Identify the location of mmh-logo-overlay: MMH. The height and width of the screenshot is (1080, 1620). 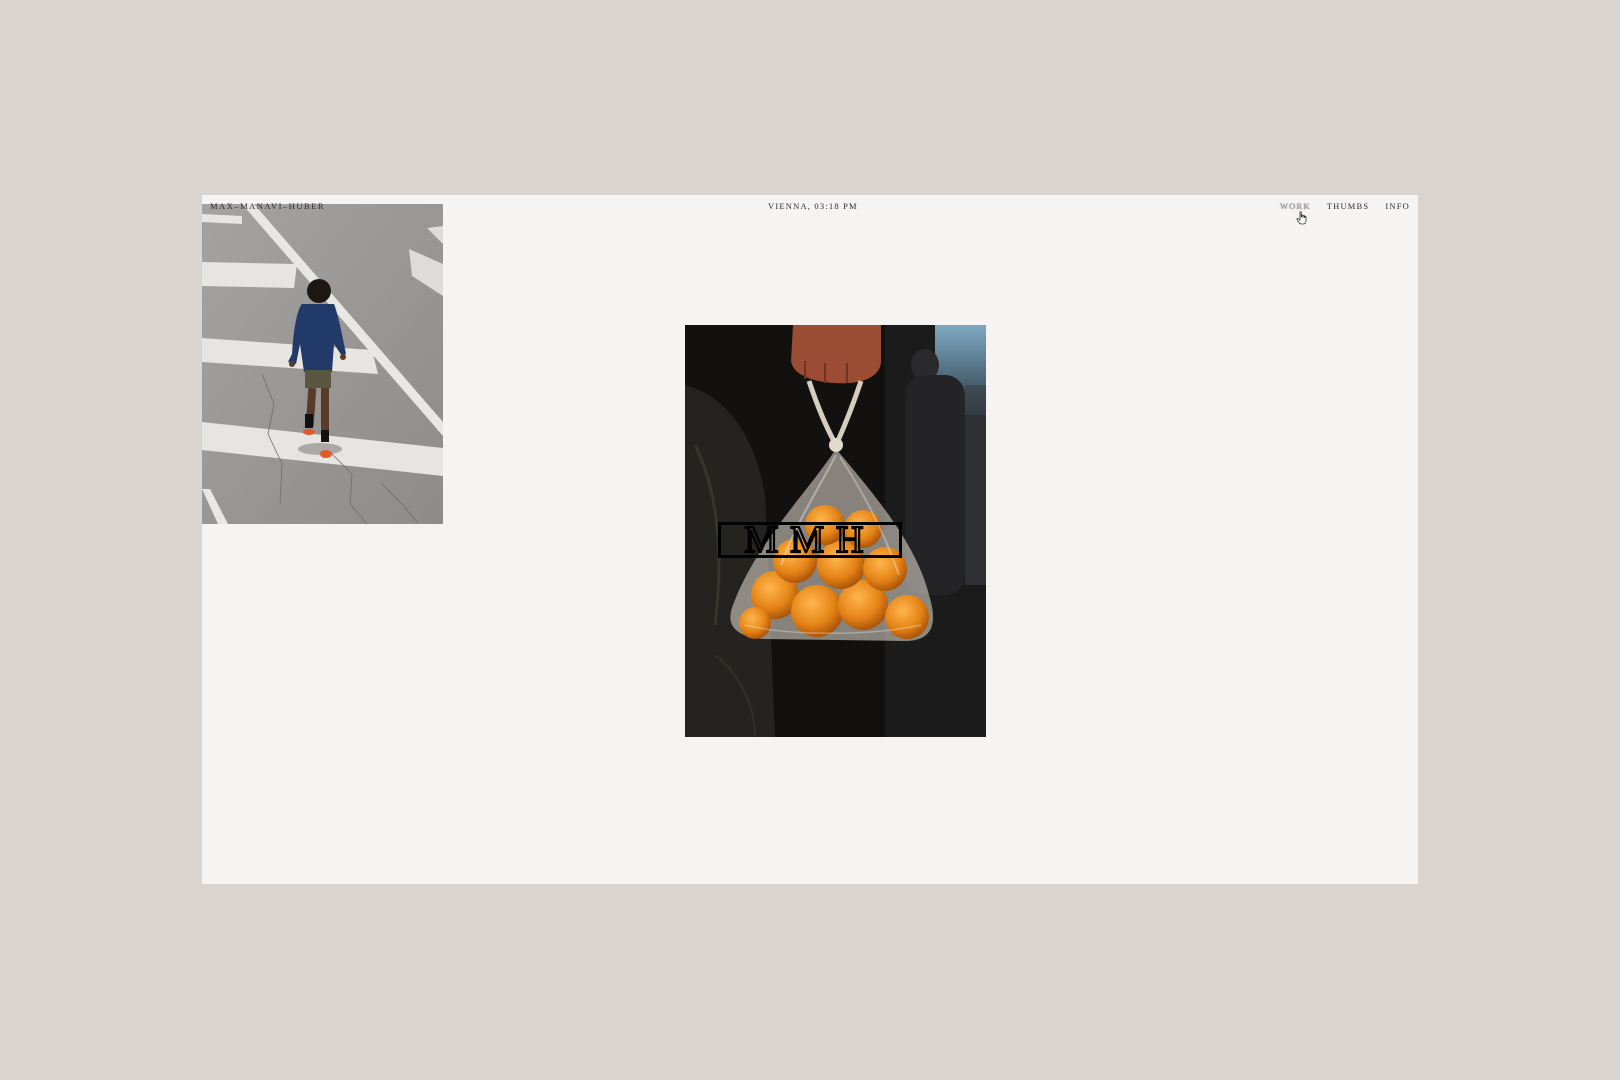
(810, 540).